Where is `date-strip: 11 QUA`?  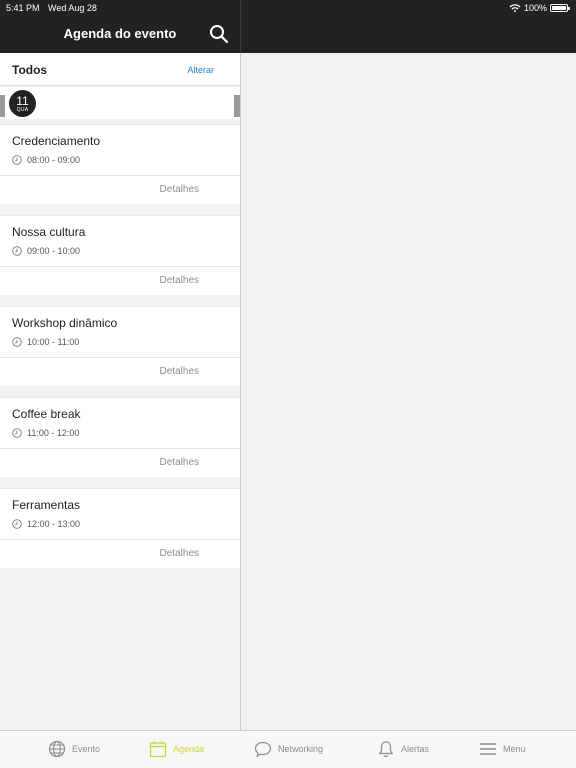
date-strip: 11 QUA is located at coordinates (120, 103).